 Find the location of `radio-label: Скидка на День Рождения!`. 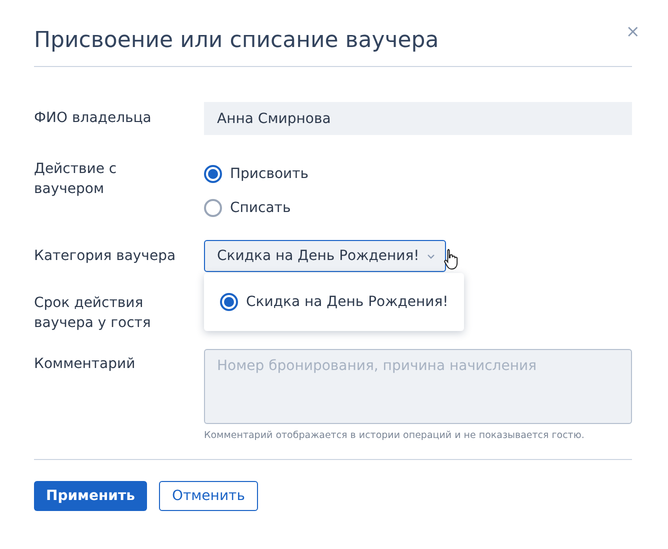

radio-label: Скидка на День Рождения! is located at coordinates (347, 302).